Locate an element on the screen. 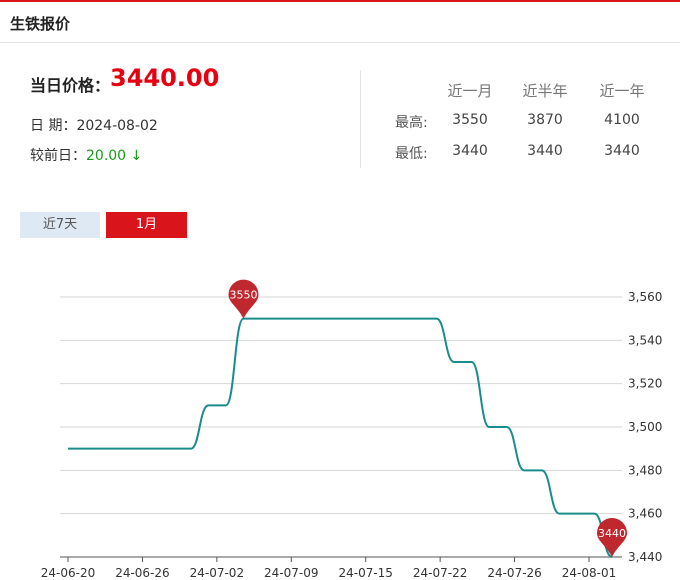  y-tick-label: 3,500 is located at coordinates (645, 427).